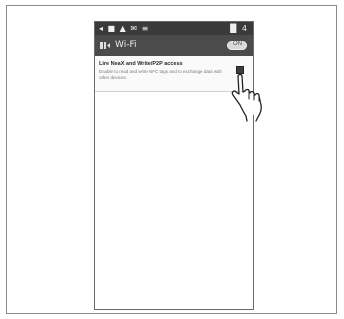 The image size is (344, 319). What do you see at coordinates (141, 64) in the screenshot?
I see `setting-title: Lire NeaX and Write/P2P access` at bounding box center [141, 64].